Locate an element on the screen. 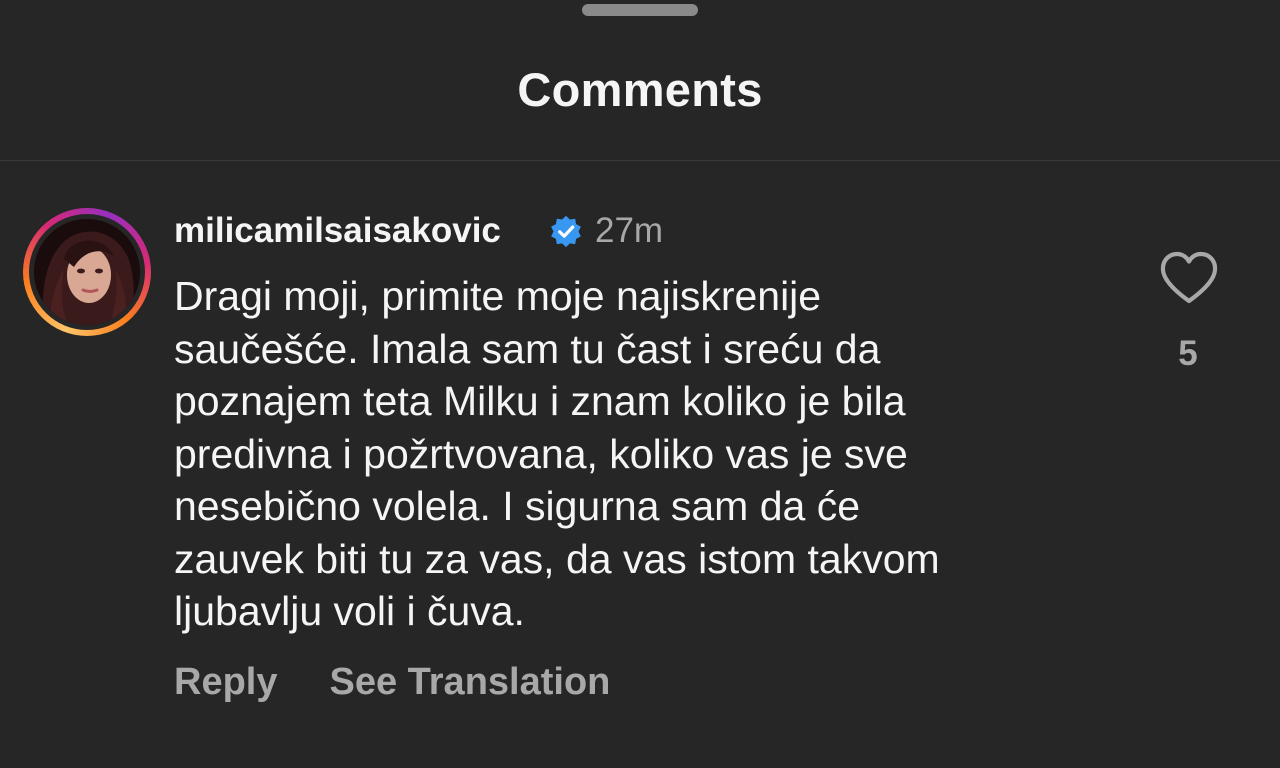  heart-outline-icon is located at coordinates (1189, 278).